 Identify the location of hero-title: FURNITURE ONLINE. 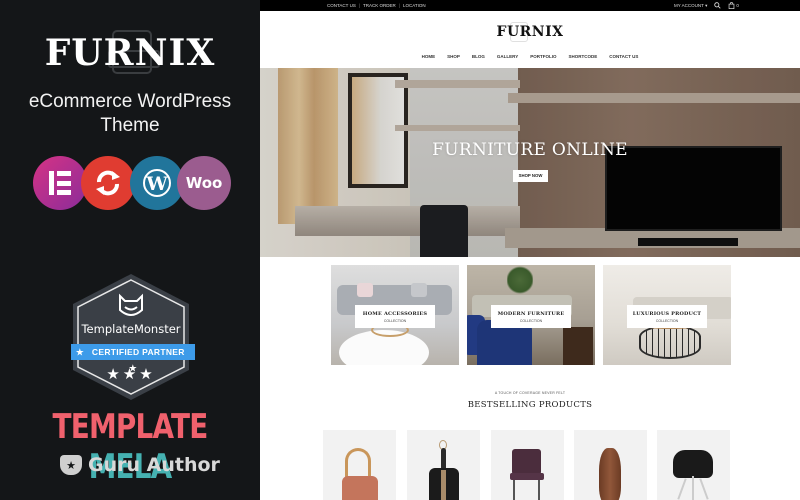
(530, 150).